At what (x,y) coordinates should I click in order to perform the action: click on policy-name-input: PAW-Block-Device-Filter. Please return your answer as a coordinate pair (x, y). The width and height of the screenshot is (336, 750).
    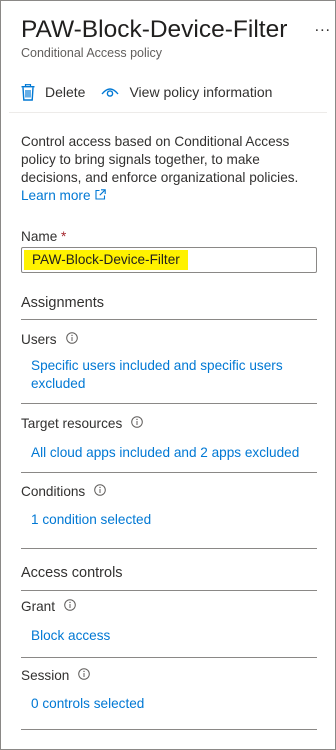
    Looking at the image, I should click on (169, 260).